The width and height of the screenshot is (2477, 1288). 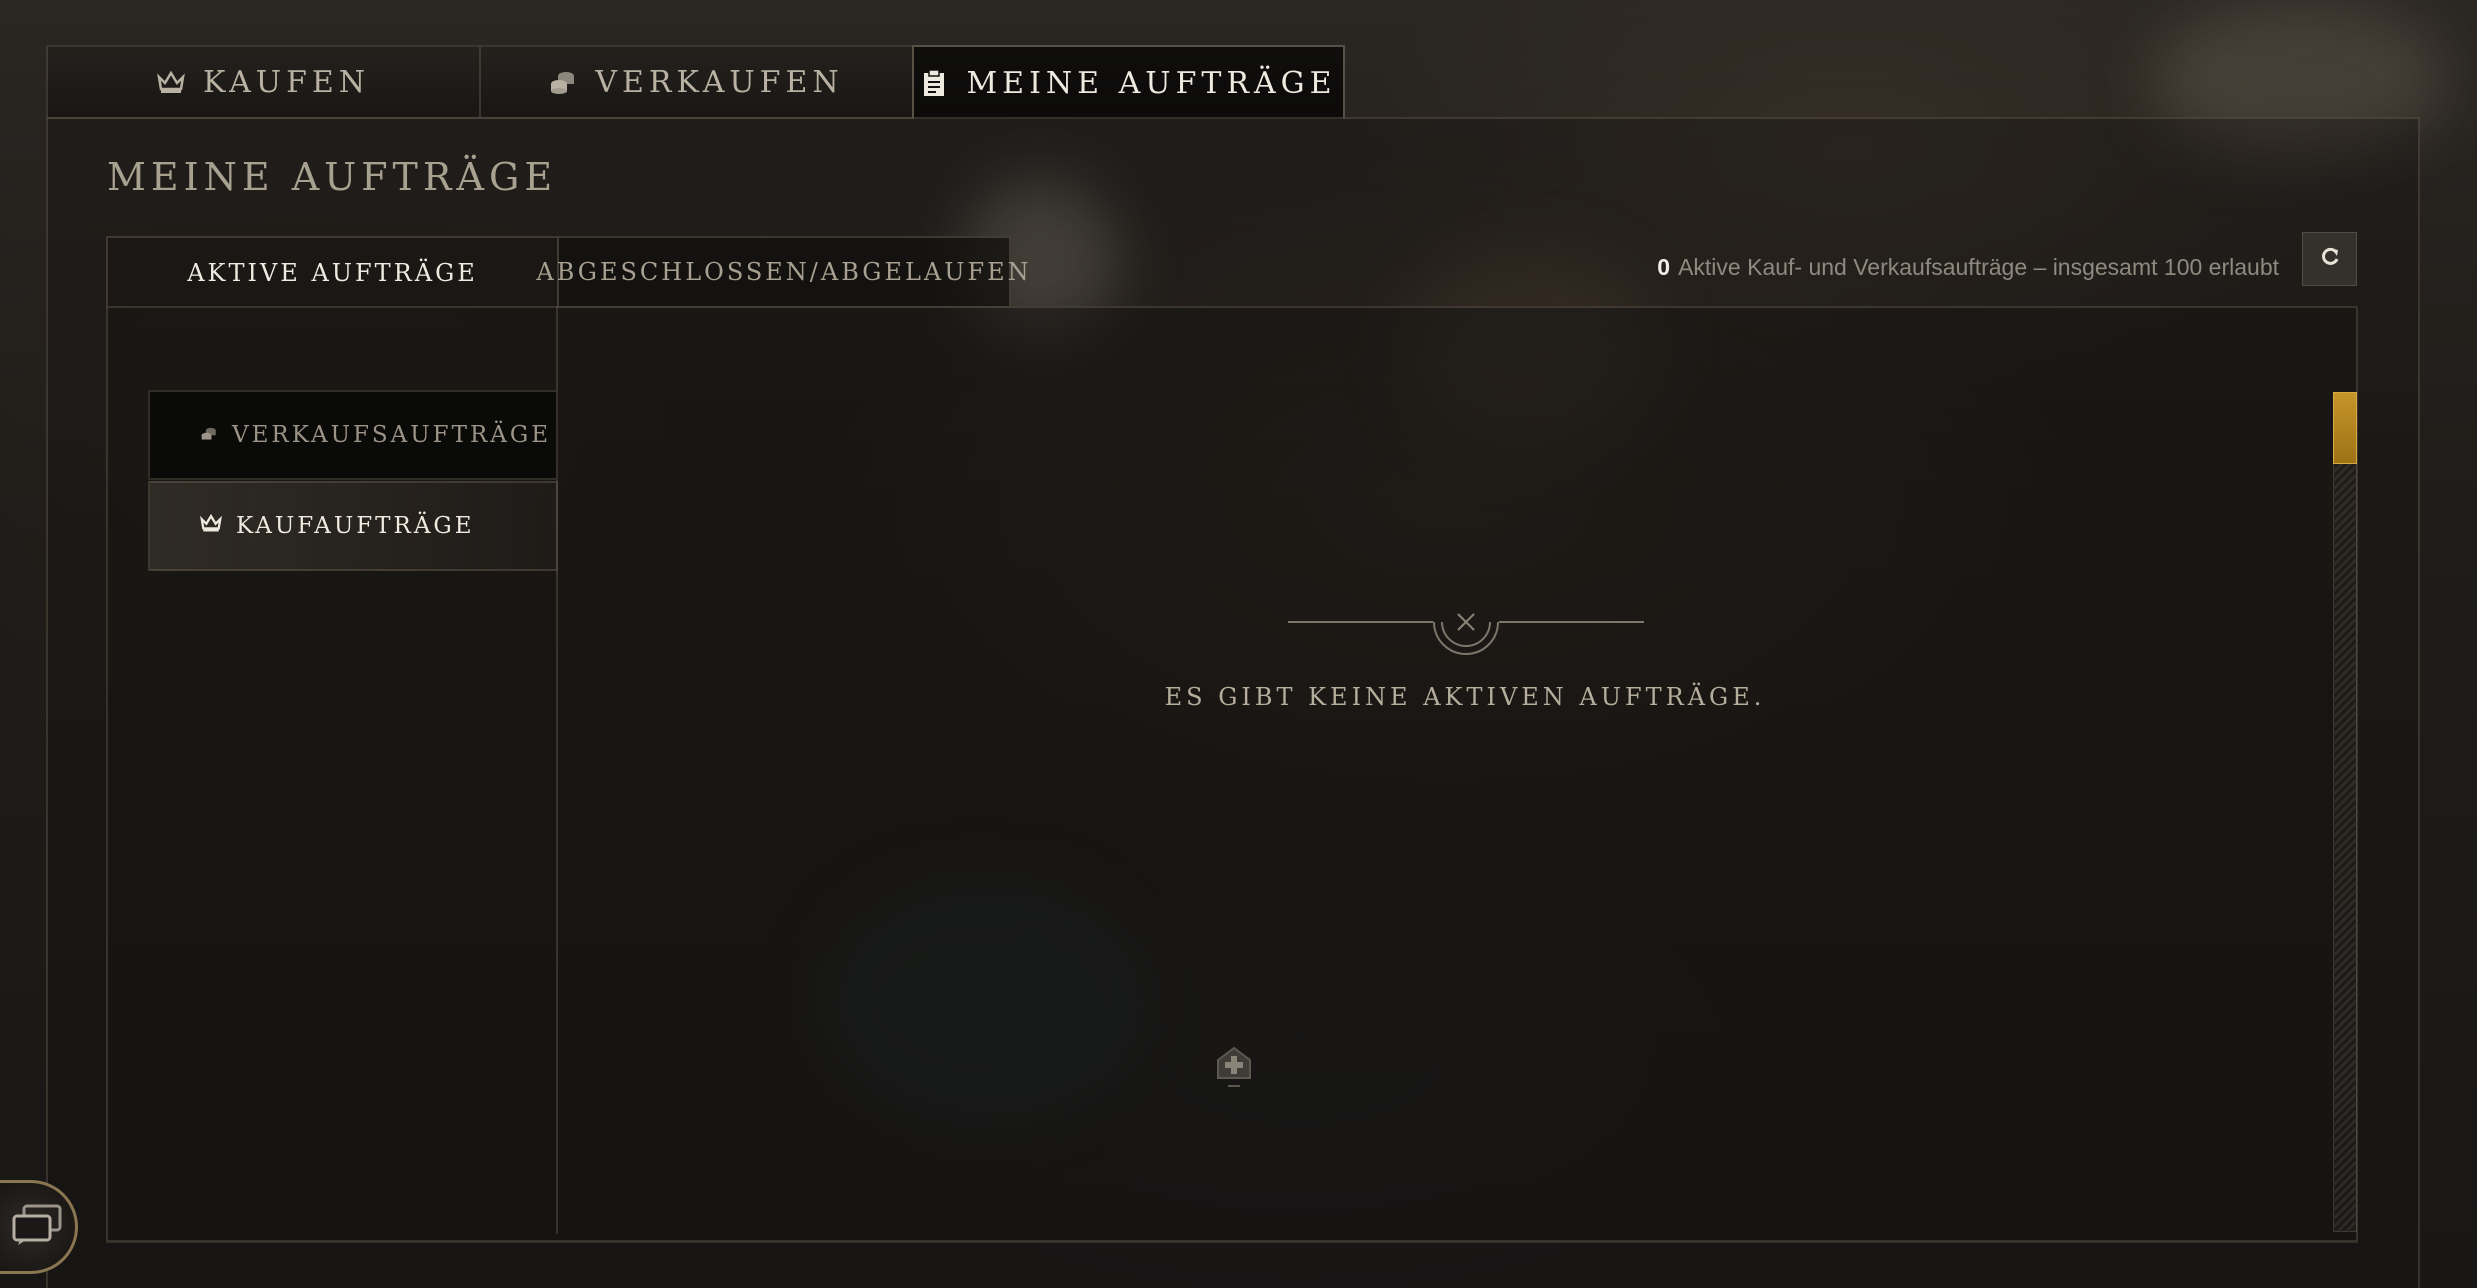 What do you see at coordinates (1465, 697) in the screenshot?
I see `empty-state-message: ES GIBT KEINE AKTIVEN AUFTRÄGE.` at bounding box center [1465, 697].